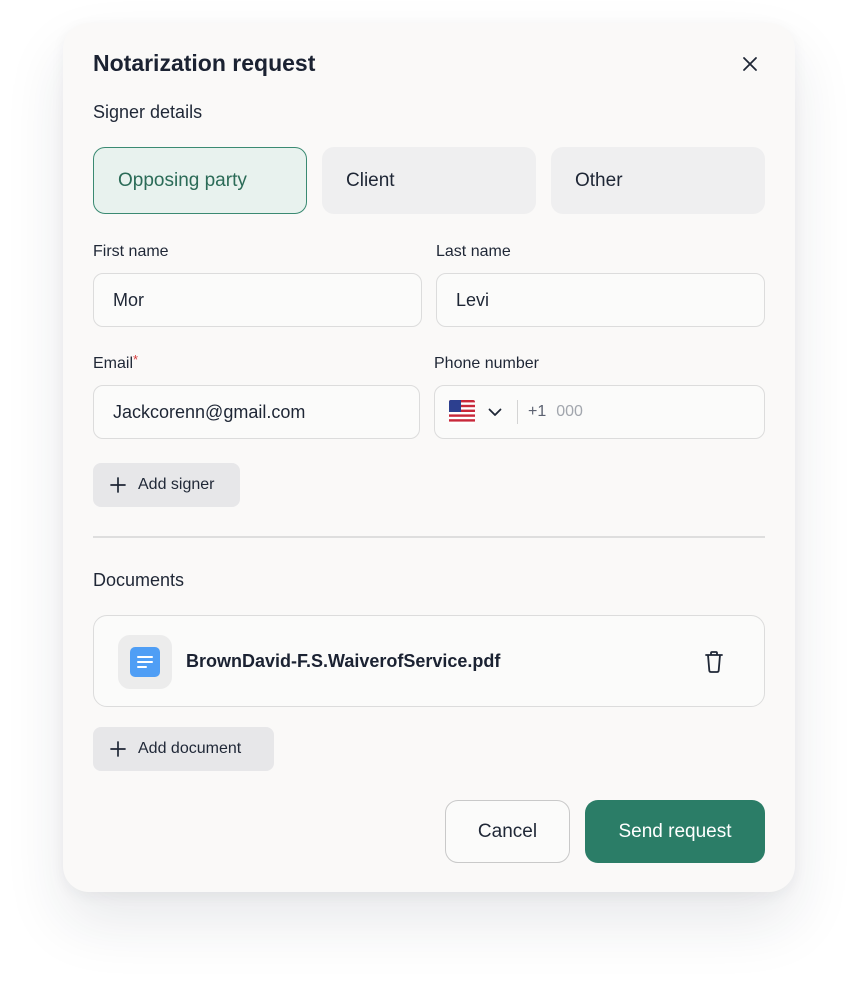 Image resolution: width=858 pixels, height=1000 pixels. I want to click on document-name: BrownDavid-F.S.WaiverofService.pdf, so click(343, 661).